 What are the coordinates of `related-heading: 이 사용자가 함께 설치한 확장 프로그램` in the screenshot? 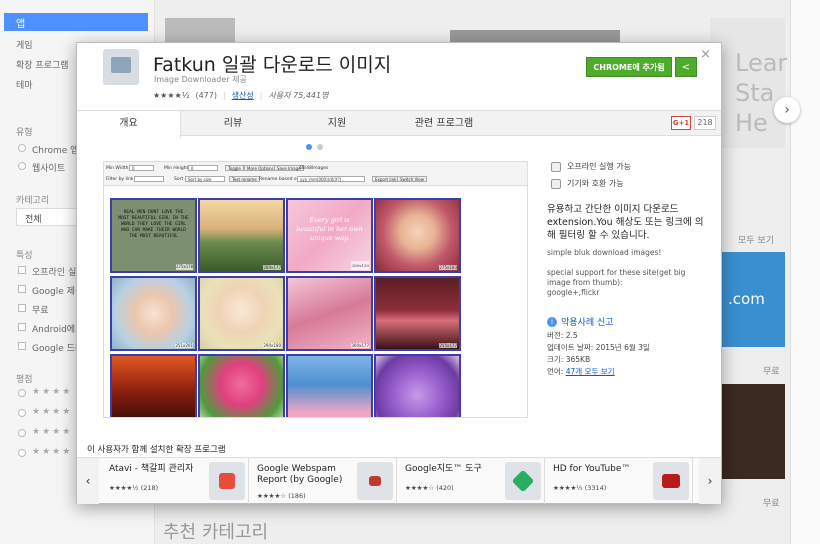 It's located at (156, 450).